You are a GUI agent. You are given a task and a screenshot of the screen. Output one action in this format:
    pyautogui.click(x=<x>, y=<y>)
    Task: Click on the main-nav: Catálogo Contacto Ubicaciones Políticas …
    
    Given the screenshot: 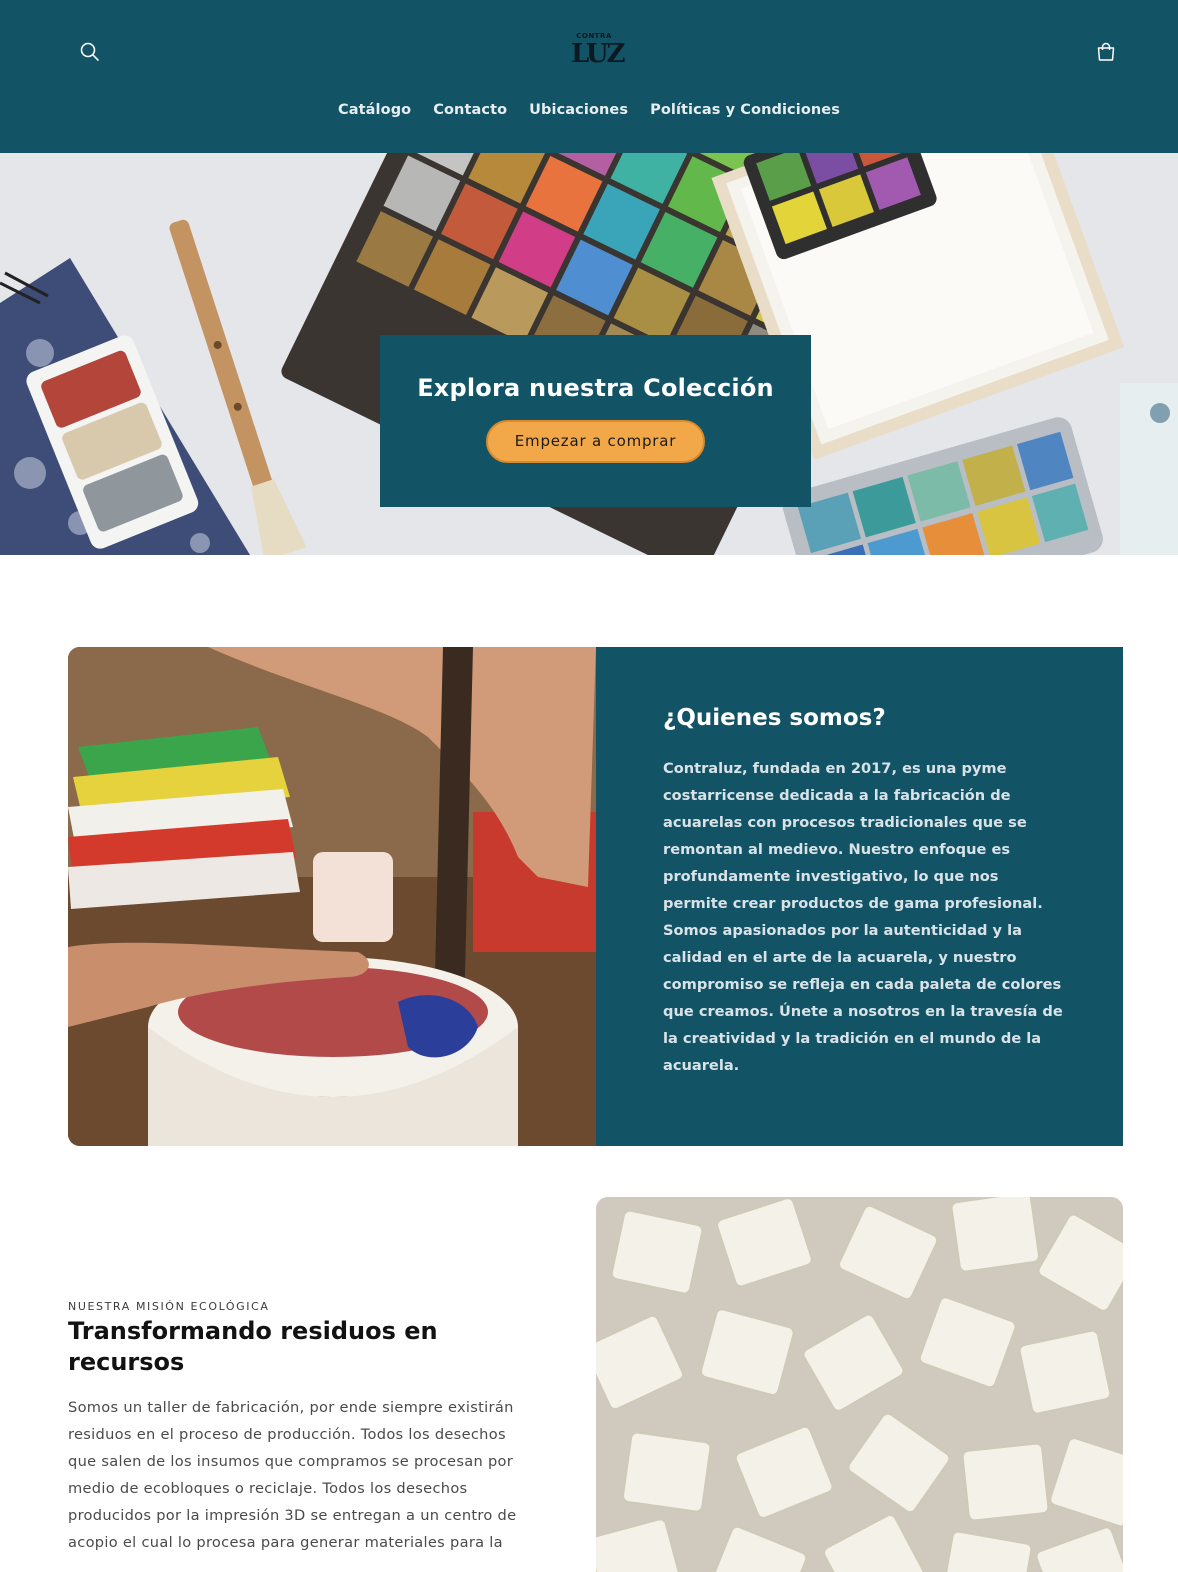 What is the action you would take?
    pyautogui.click(x=589, y=110)
    